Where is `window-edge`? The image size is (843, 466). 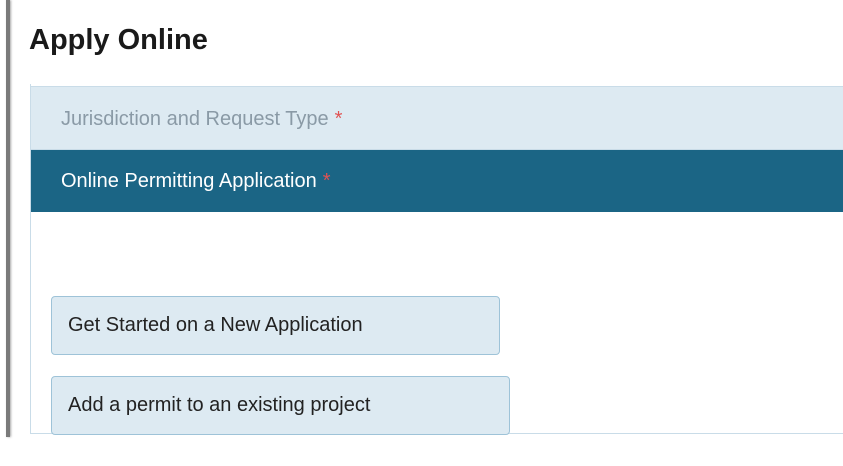 window-edge is located at coordinates (8, 218).